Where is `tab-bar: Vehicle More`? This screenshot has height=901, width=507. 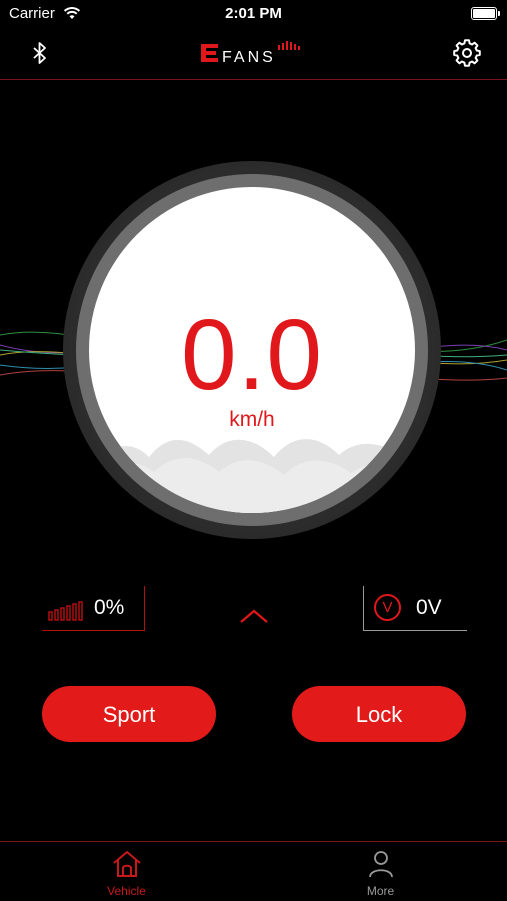
tab-bar: Vehicle More is located at coordinates (253, 871).